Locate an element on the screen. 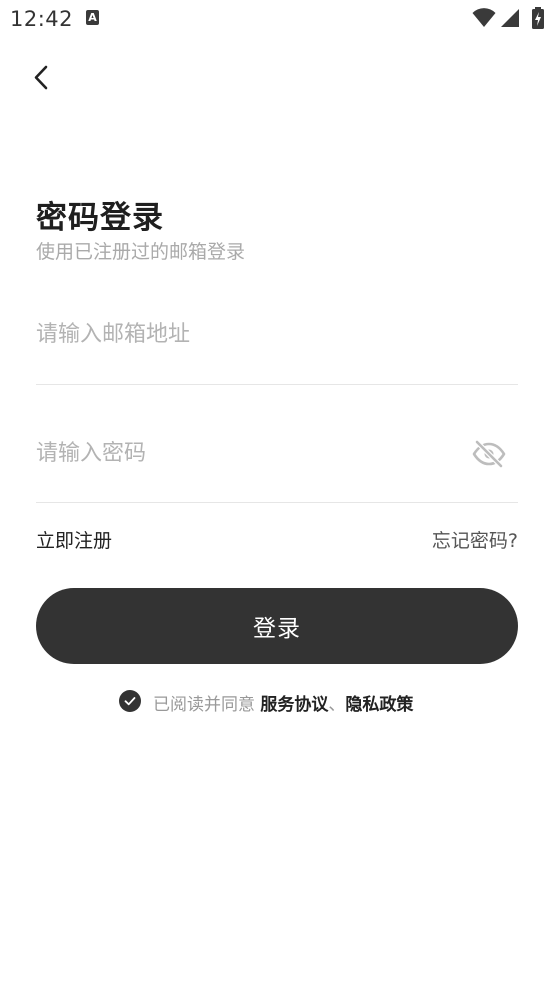  notification-a-icon: A is located at coordinates (92, 17).